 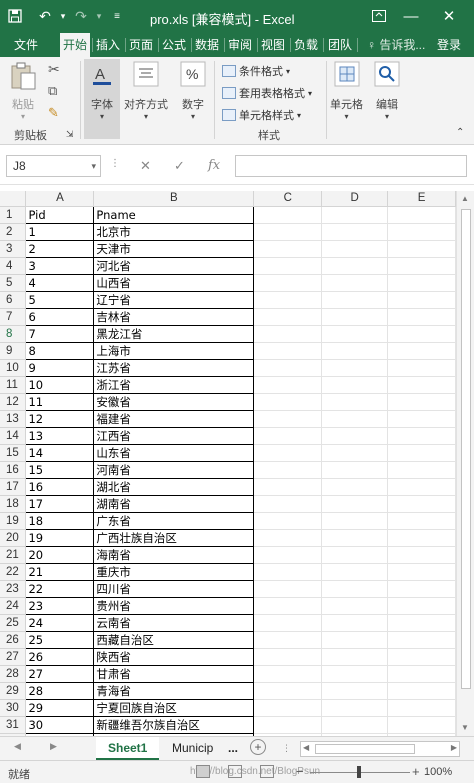 I want to click on row-header: 14, so click(x=13, y=436).